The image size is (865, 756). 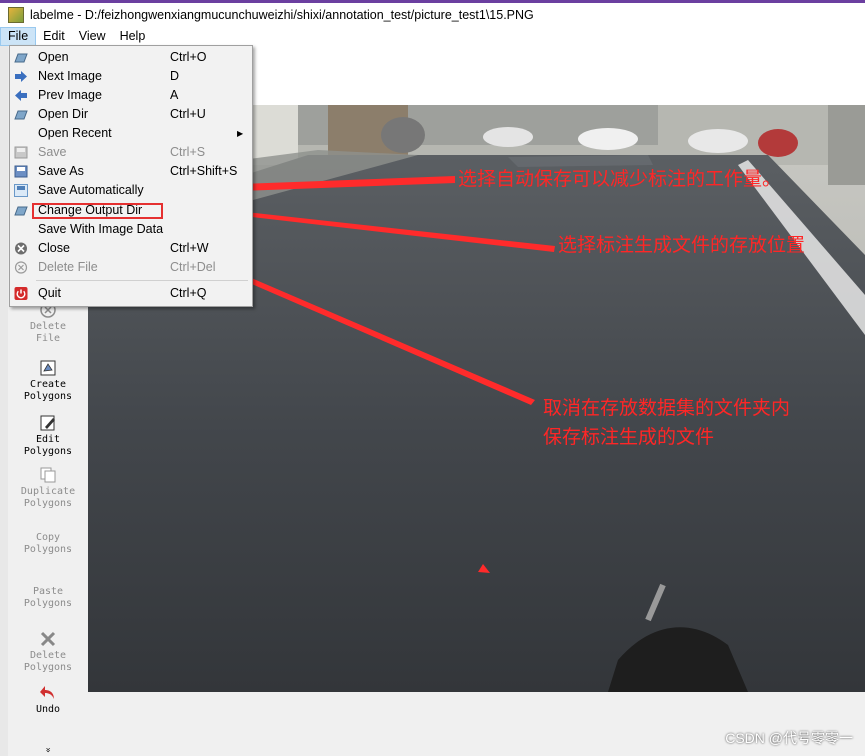 I want to click on menu-item-open-recent: Open Recent ▶, so click(x=131, y=133).